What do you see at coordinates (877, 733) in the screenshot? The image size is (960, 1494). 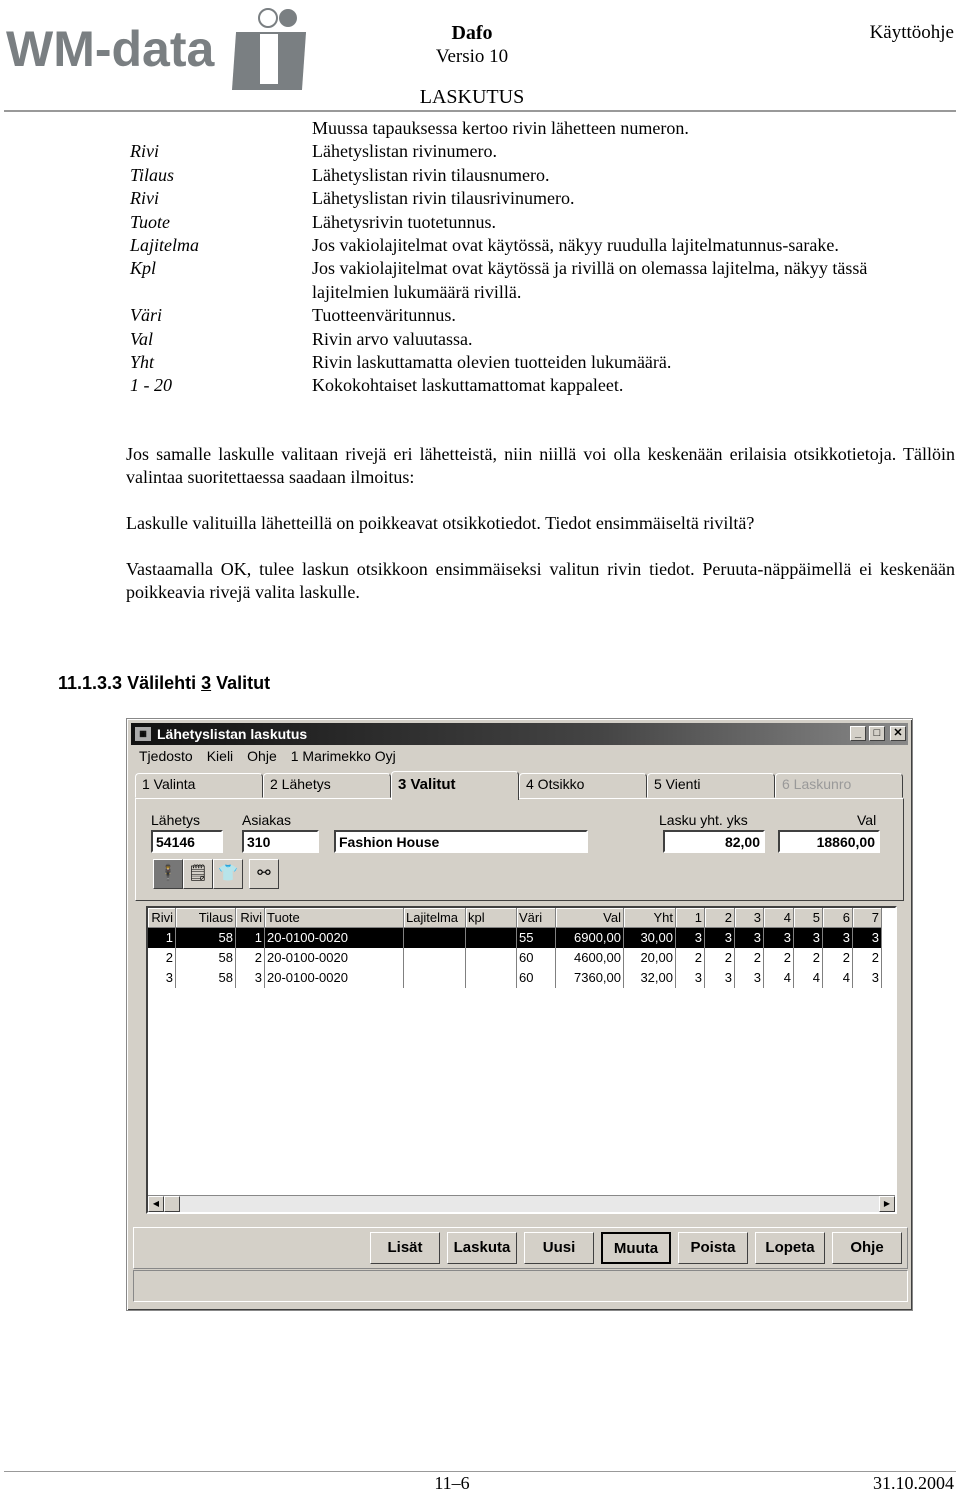 I see `maximize-button: □` at bounding box center [877, 733].